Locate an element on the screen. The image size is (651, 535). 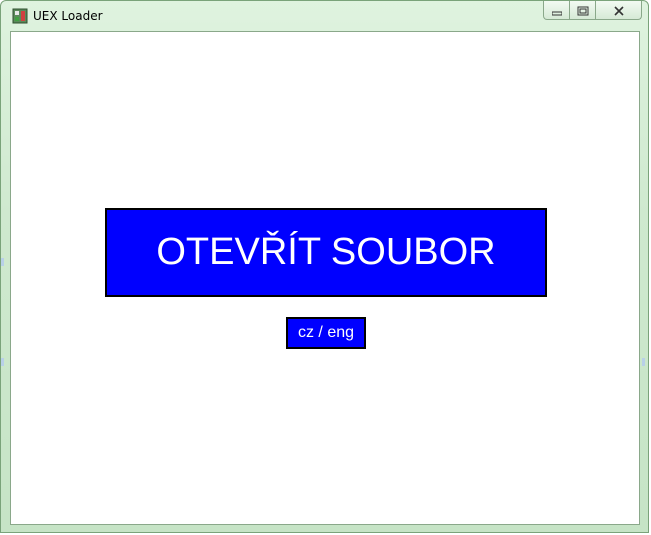
minimize-icon is located at coordinates (556, 10).